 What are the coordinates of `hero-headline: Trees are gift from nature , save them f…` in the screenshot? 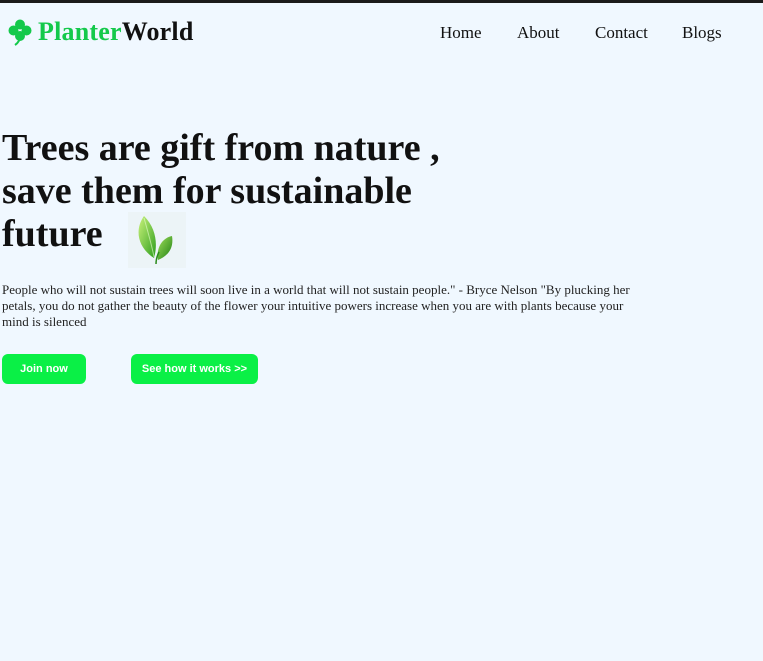 It's located at (221, 191).